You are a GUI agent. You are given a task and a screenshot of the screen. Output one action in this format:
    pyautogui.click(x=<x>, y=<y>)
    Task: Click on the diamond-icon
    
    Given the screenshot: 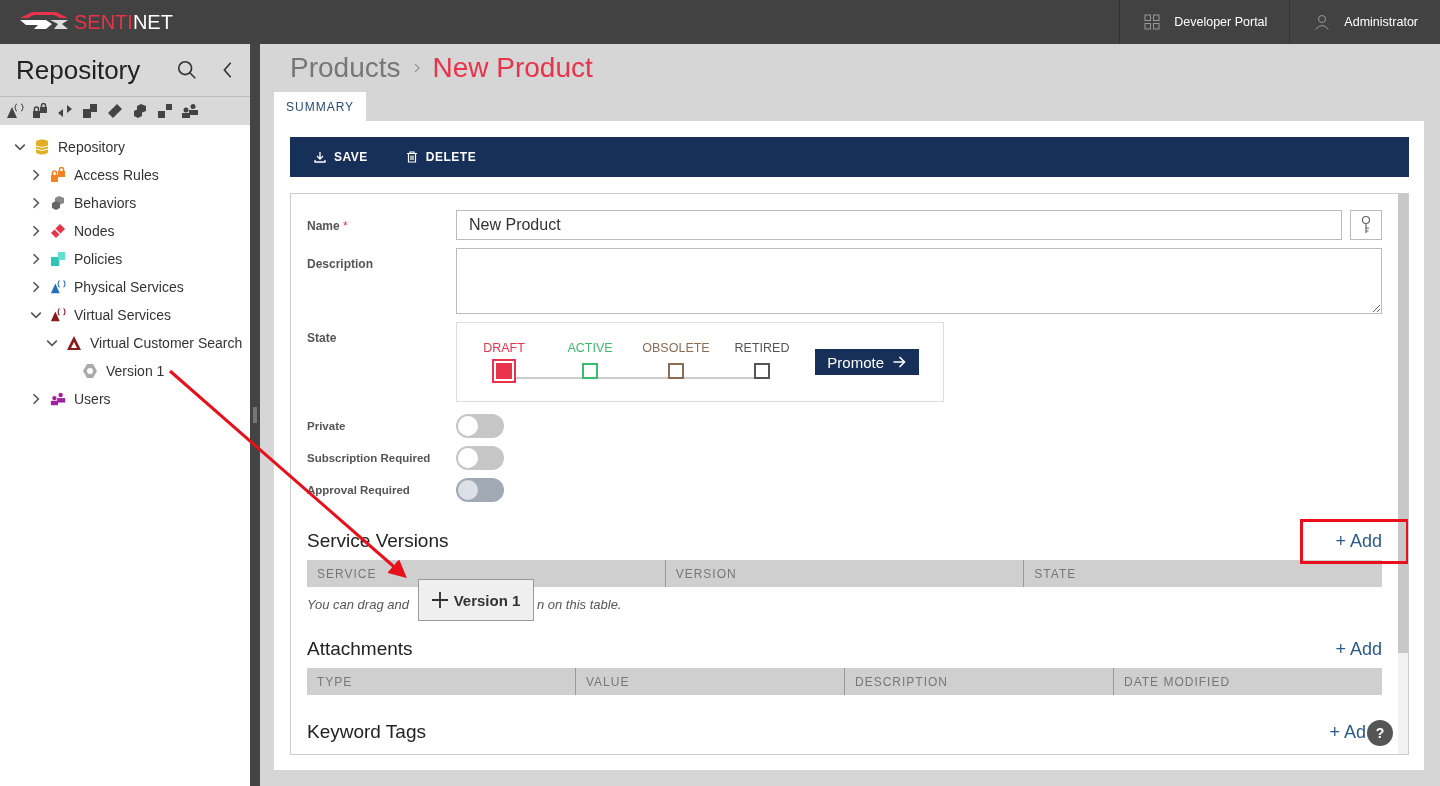 What is the action you would take?
    pyautogui.click(x=58, y=231)
    